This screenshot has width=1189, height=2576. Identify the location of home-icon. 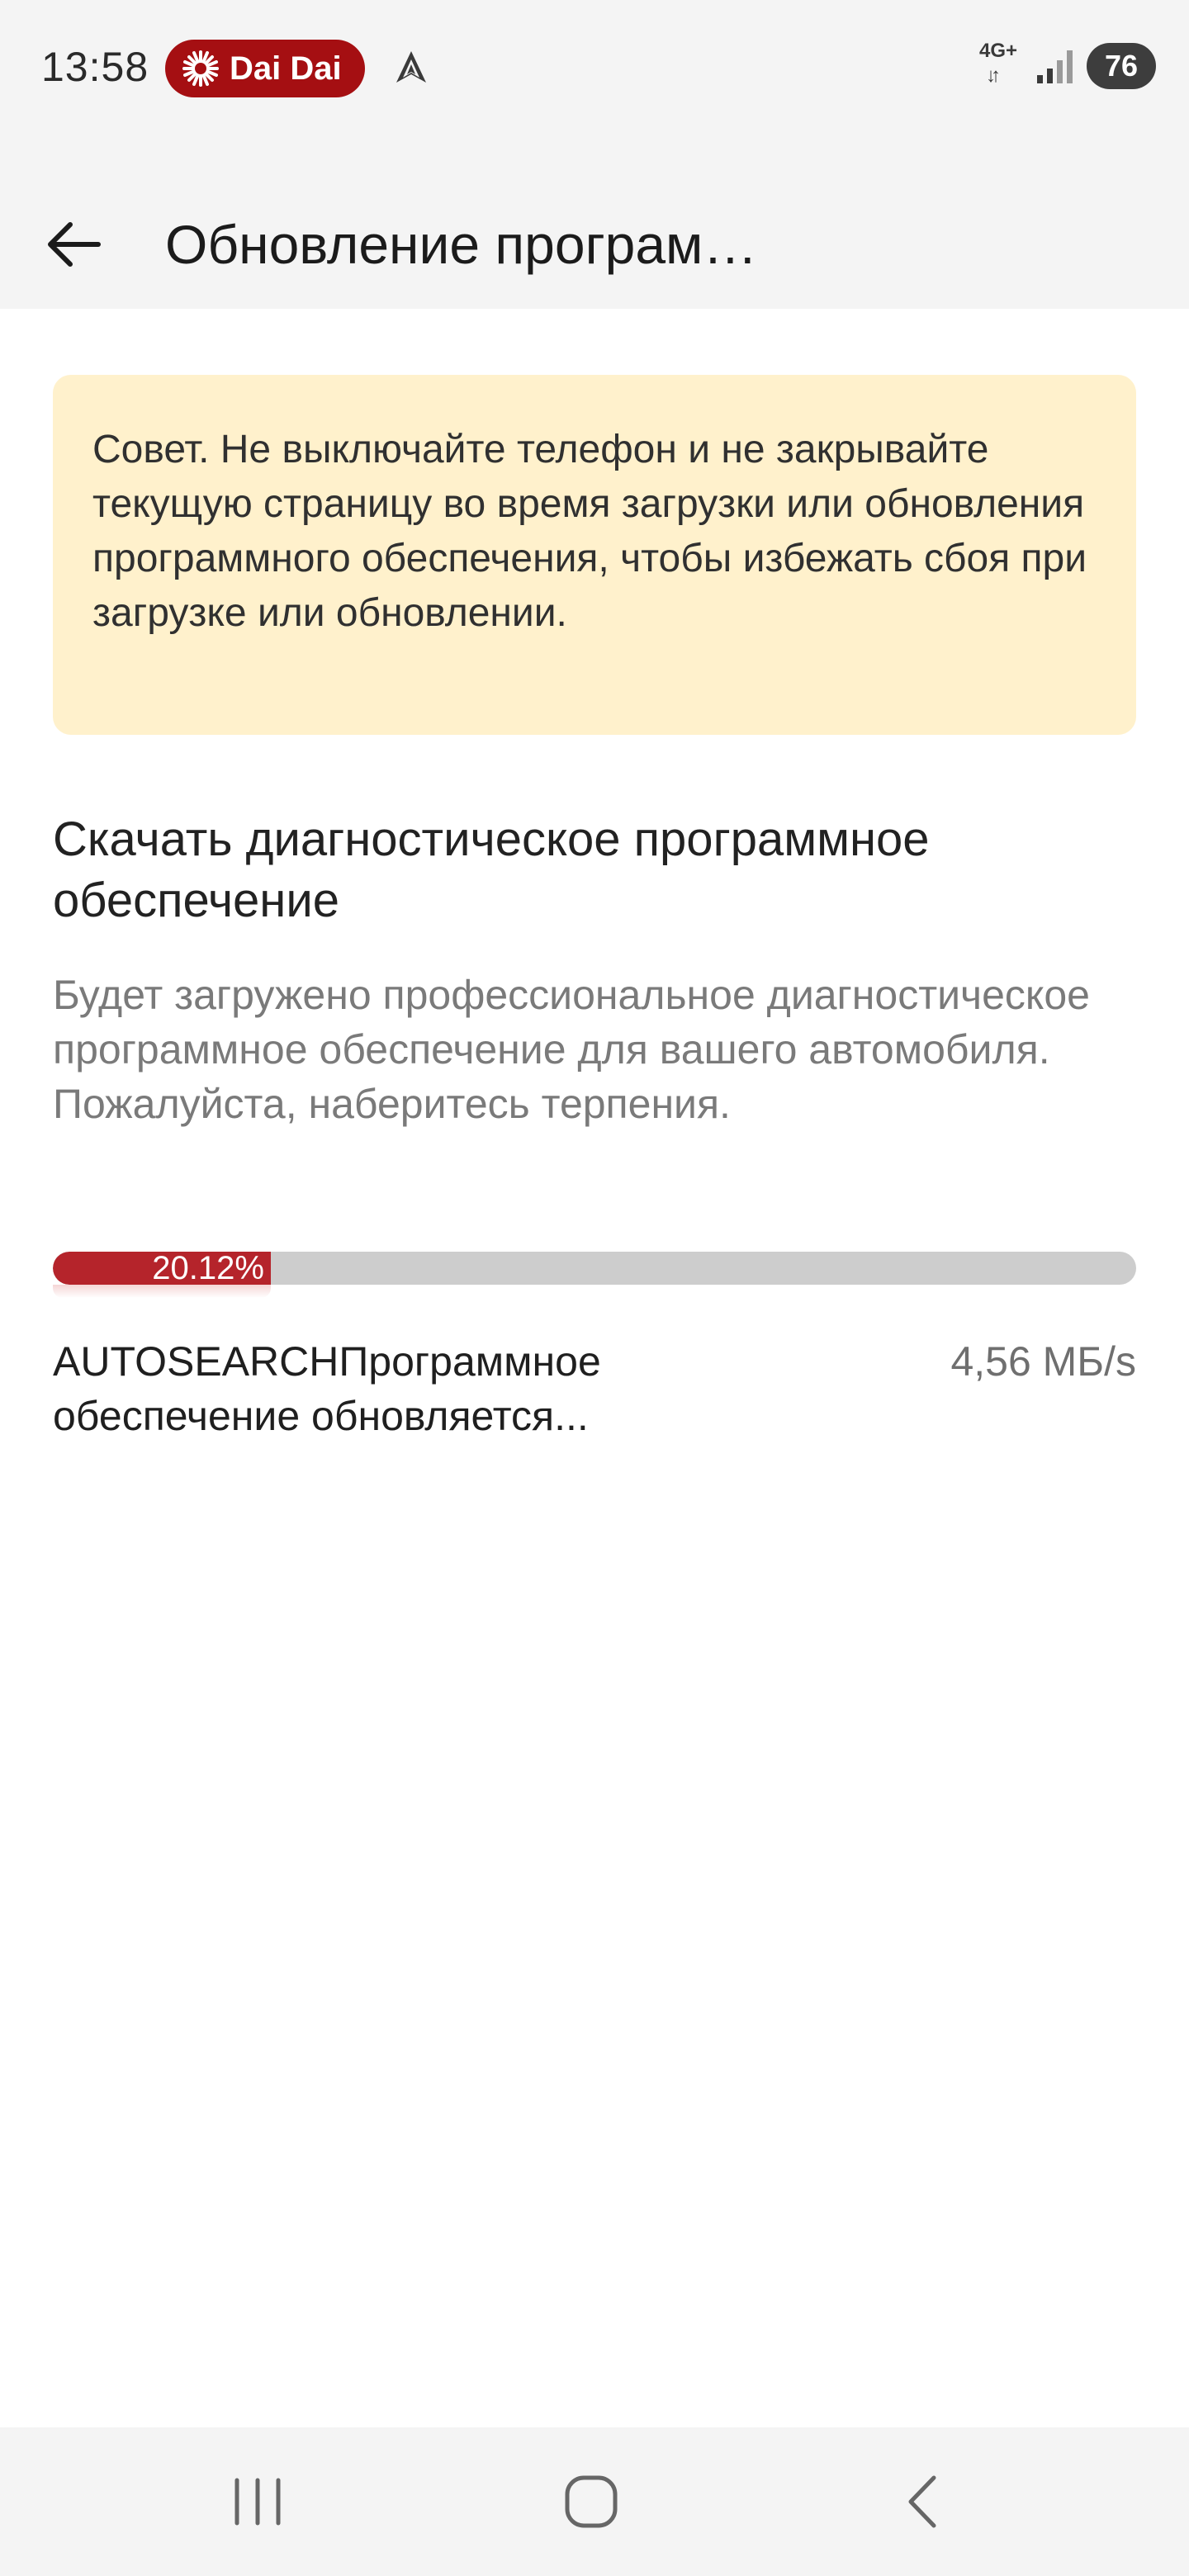
(591, 2501).